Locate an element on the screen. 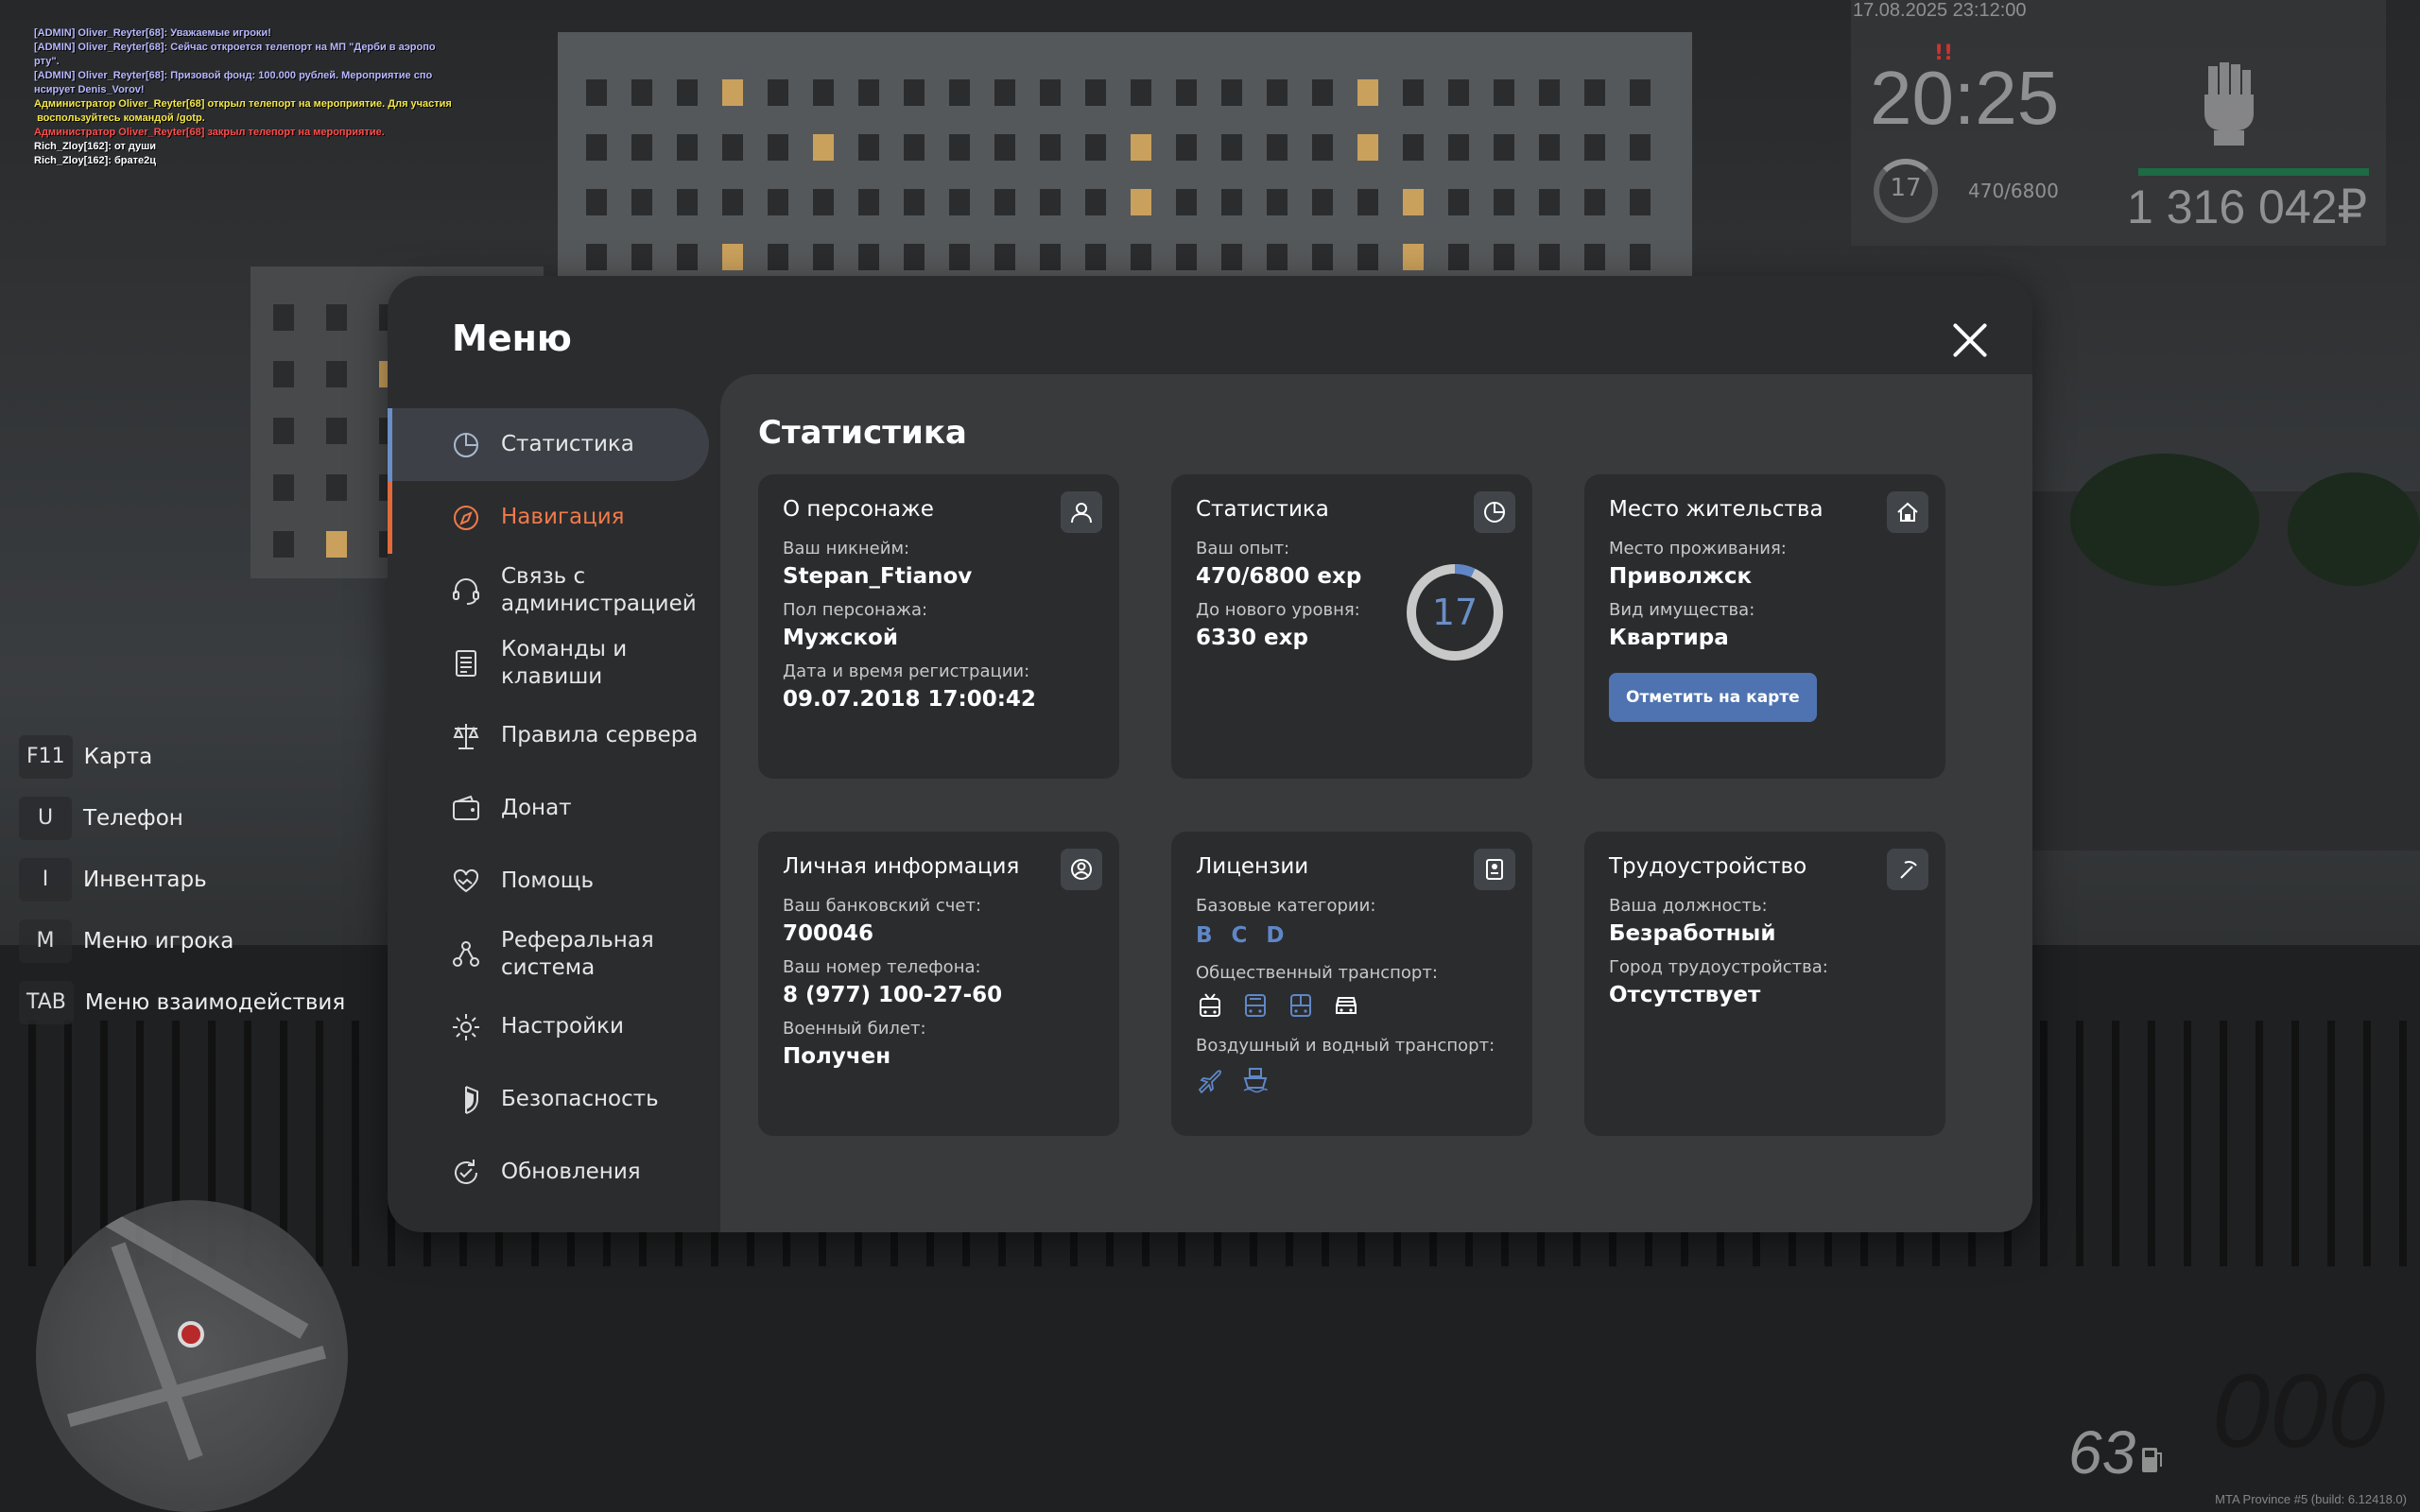 Image resolution: width=2420 pixels, height=1512 pixels. boat-icon is located at coordinates (1255, 1080).